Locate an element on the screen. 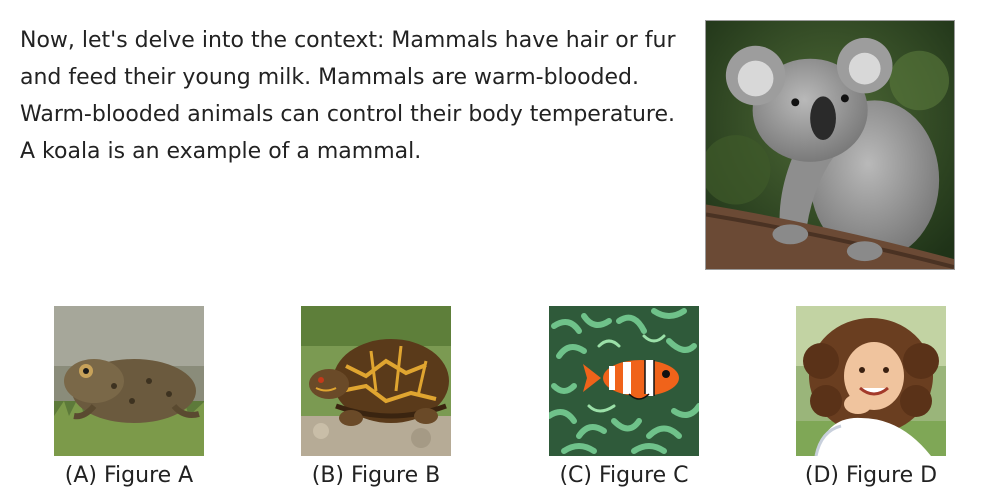 Image resolution: width=1000 pixels, height=500 pixels. choice-a-label: (A) Figure A is located at coordinates (129, 475).